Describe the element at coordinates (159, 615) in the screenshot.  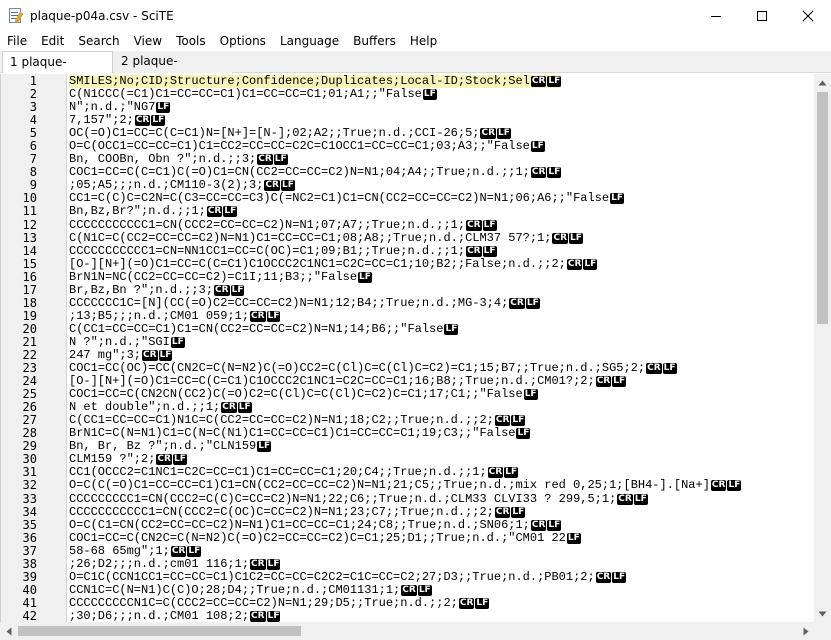
I see `line-content: ;30;D6;;;n.d.;CM01 108;2;` at that location.